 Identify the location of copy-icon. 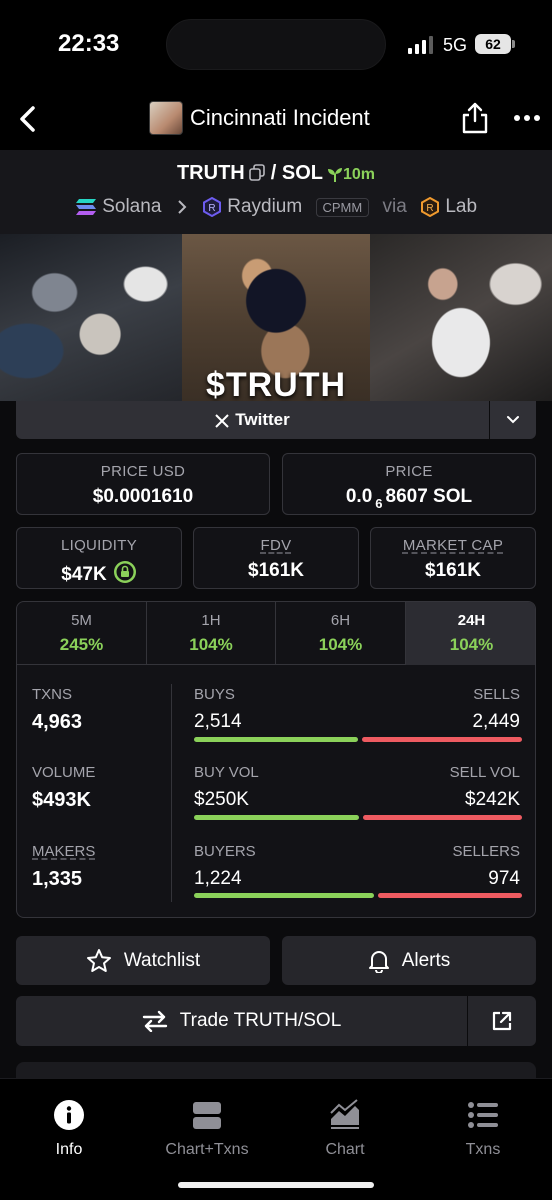
(256, 172).